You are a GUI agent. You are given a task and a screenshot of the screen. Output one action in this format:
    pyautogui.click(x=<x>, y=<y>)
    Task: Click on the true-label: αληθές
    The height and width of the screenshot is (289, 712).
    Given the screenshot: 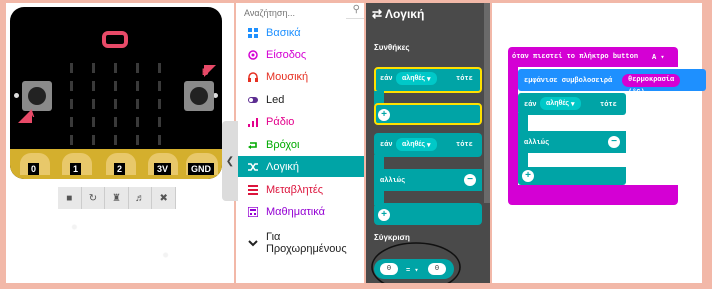 What is the action you would take?
    pyautogui.click(x=414, y=144)
    